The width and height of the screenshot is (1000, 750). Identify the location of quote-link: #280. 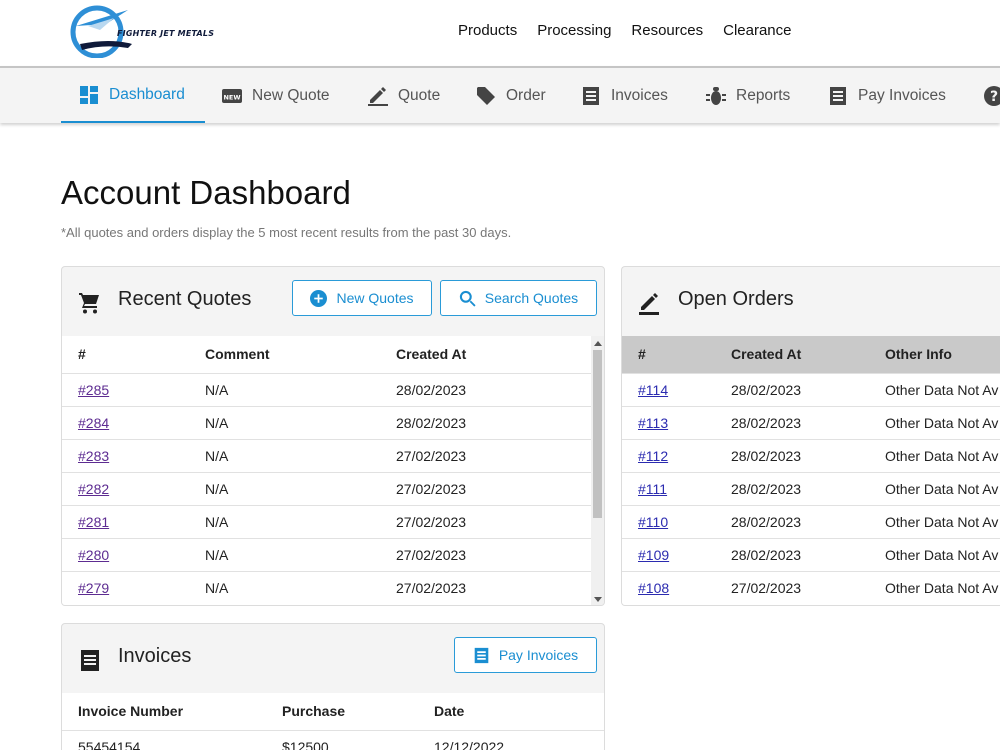
(93, 555).